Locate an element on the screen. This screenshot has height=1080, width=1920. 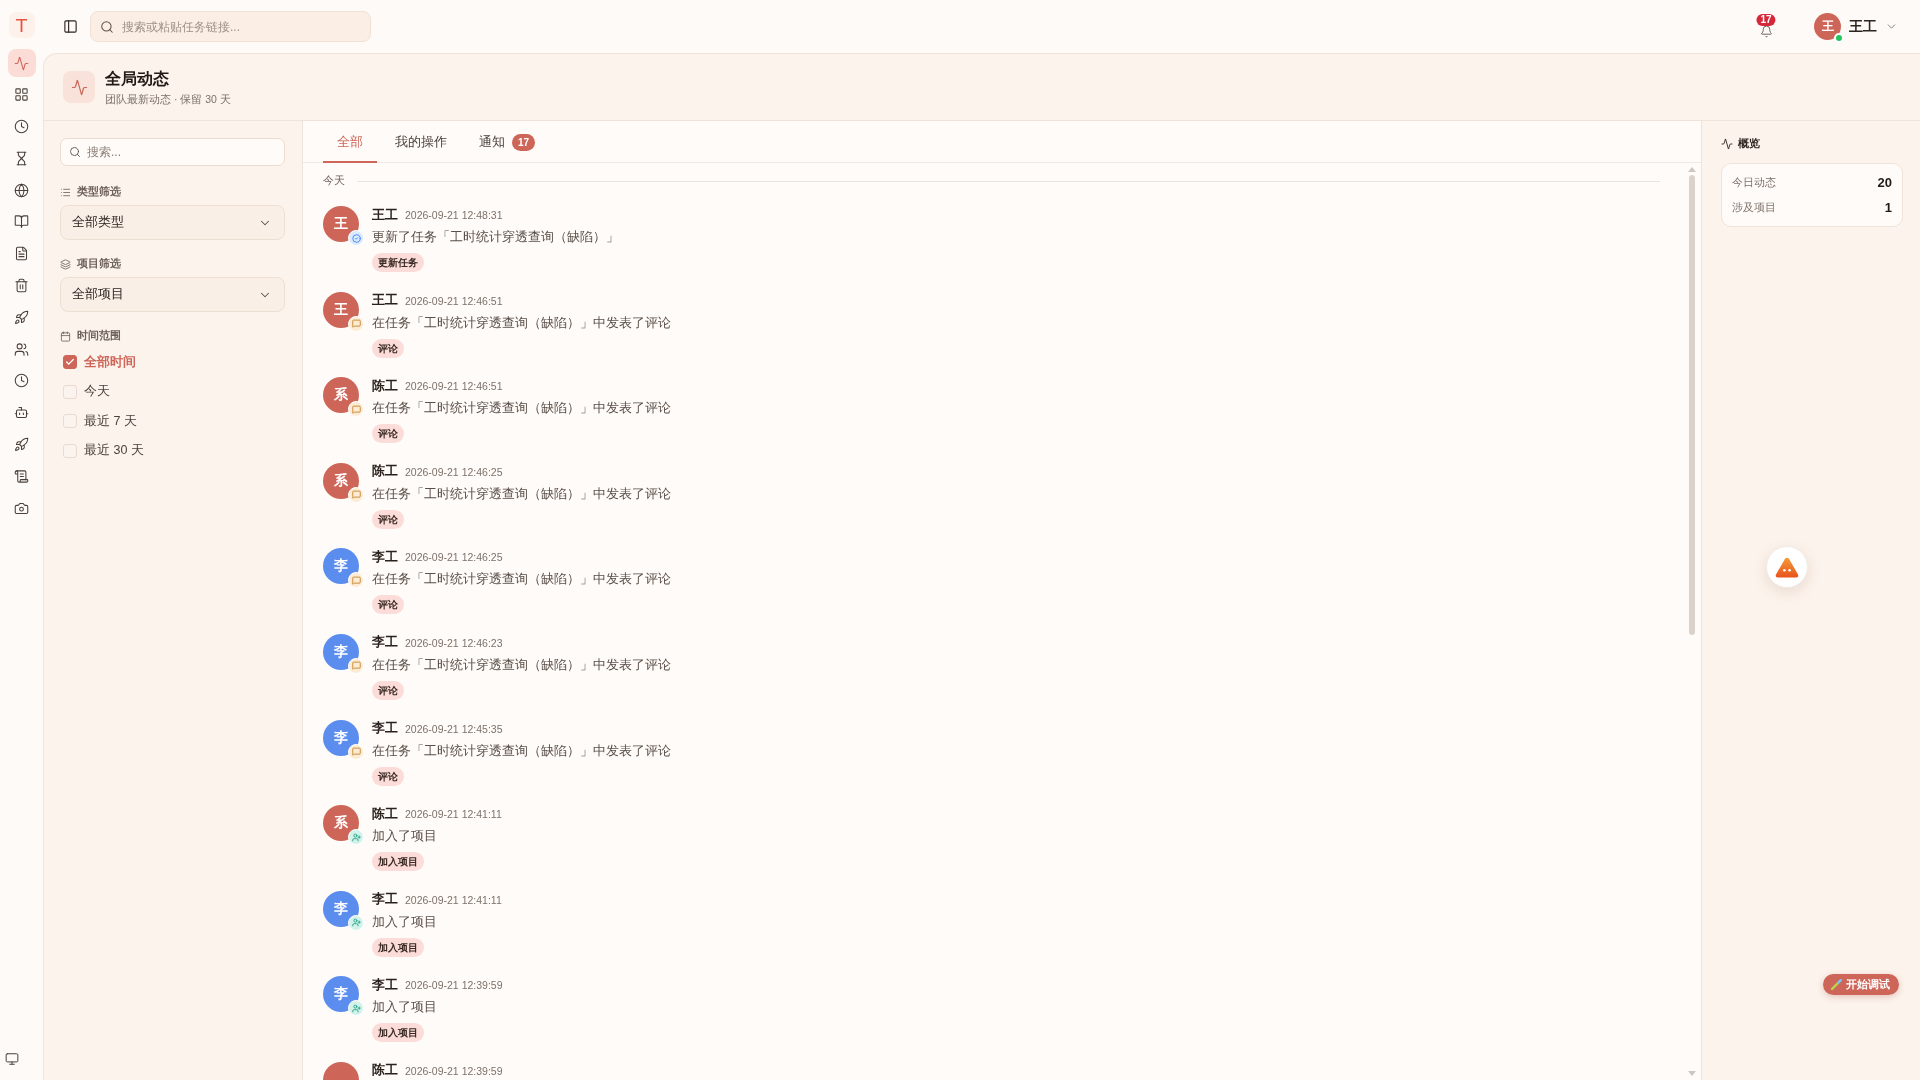
layers-icon is located at coordinates (65, 264).